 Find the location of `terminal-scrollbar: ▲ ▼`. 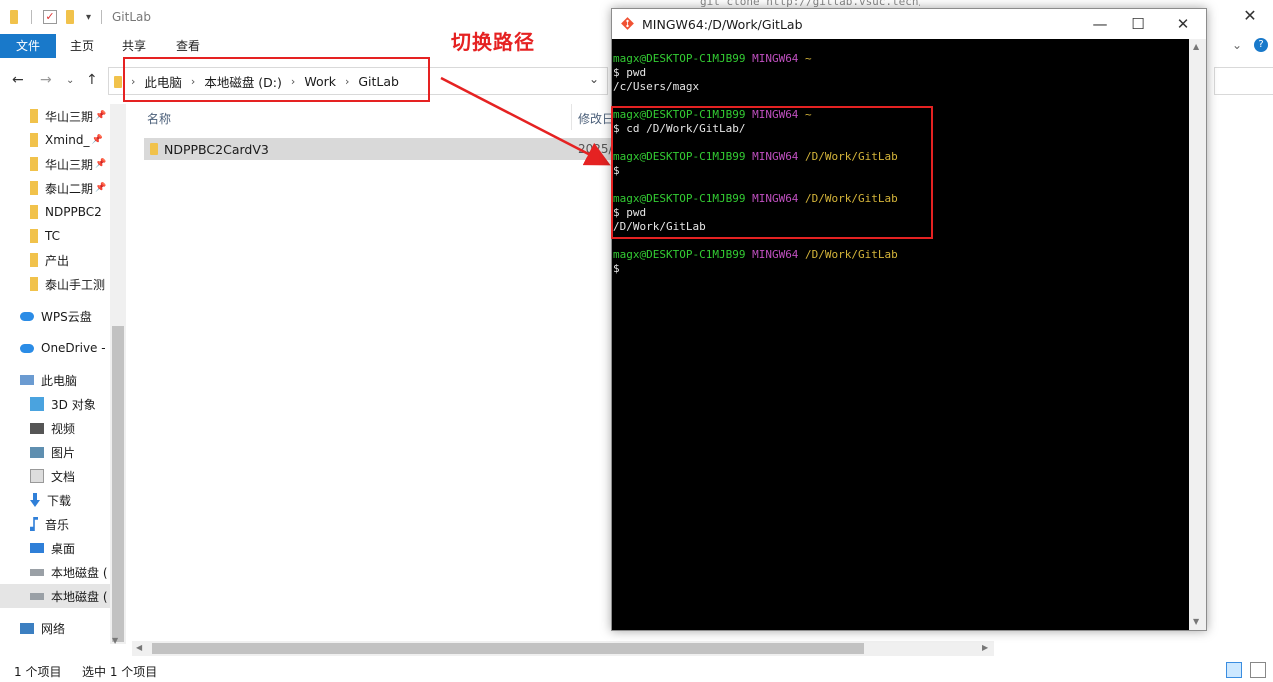

terminal-scrollbar: ▲ ▼ is located at coordinates (1197, 334).